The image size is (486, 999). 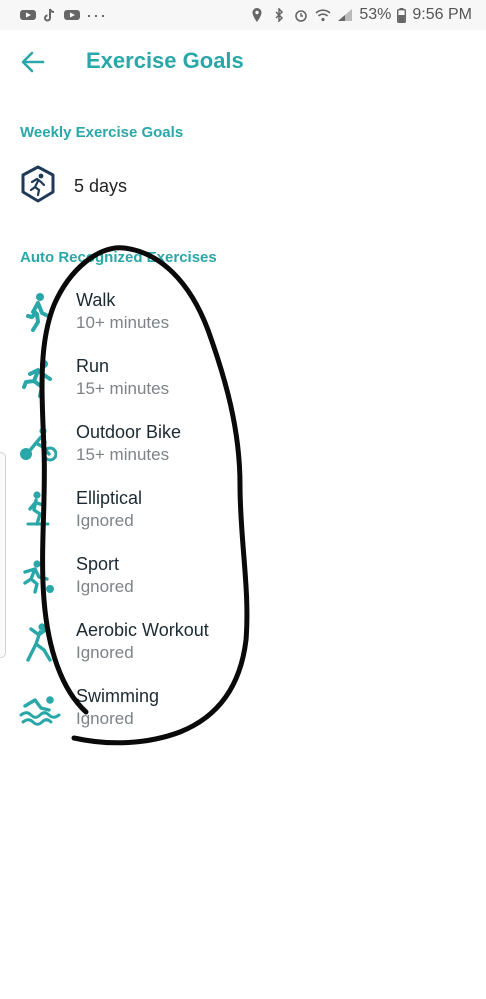 I want to click on exercise-row-walk: Walk 10+ minutes, so click(x=243, y=314).